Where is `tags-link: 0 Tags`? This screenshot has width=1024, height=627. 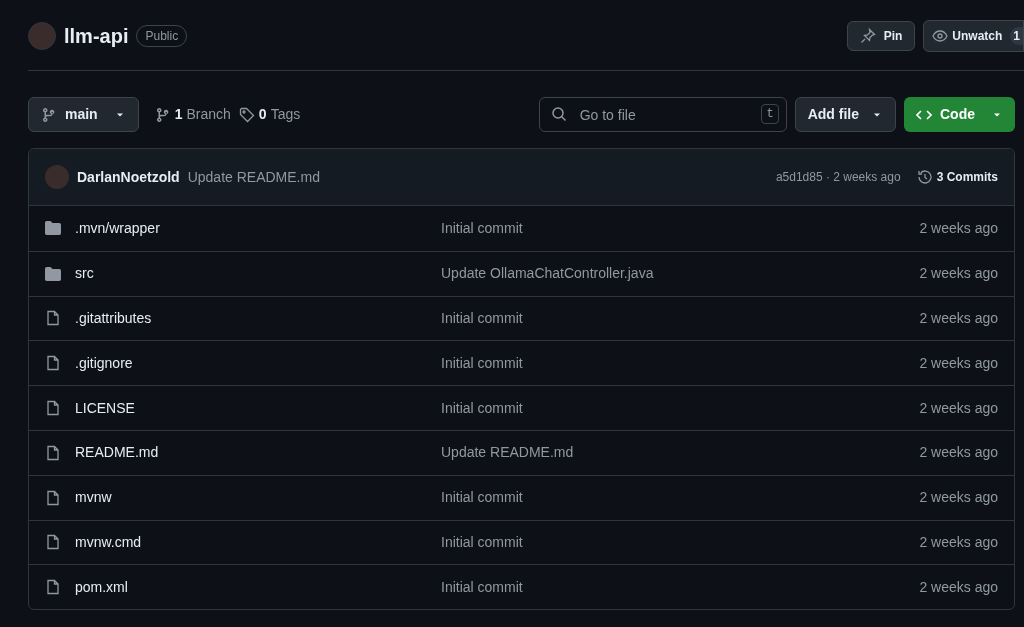
tags-link: 0 Tags is located at coordinates (269, 114).